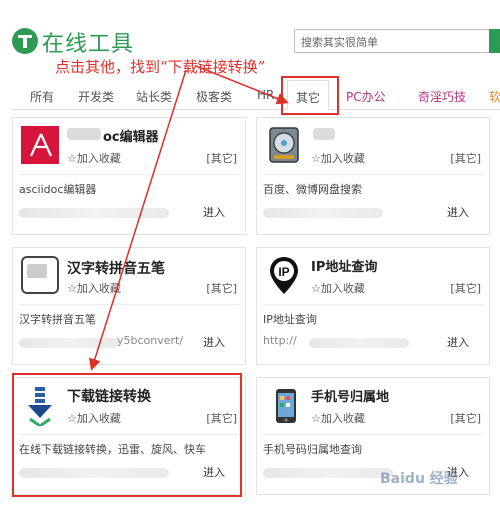 This screenshot has width=500, height=517. I want to click on site-title: 在线工具, so click(88, 44).